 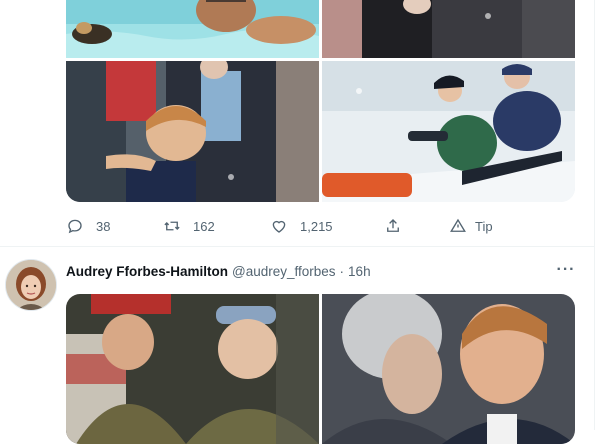 I want to click on photo-military-officers, so click(x=192, y=369).